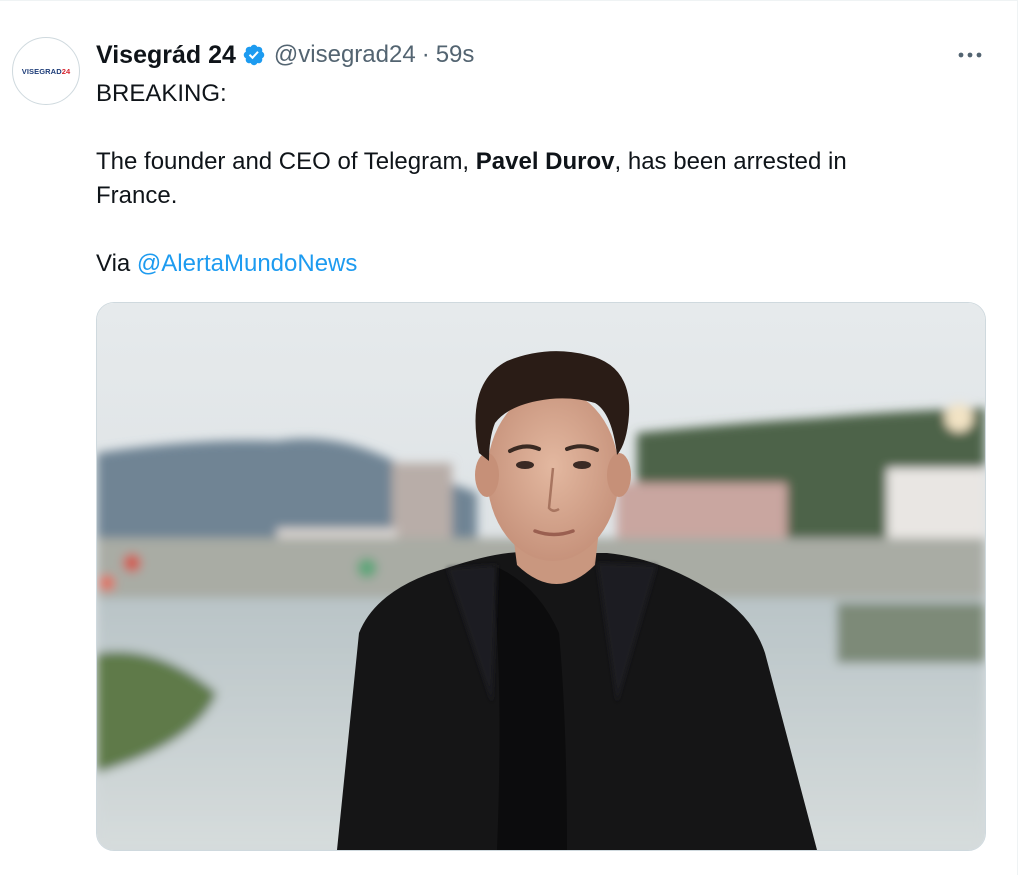  What do you see at coordinates (345, 55) in the screenshot?
I see `handle: @visegrad24` at bounding box center [345, 55].